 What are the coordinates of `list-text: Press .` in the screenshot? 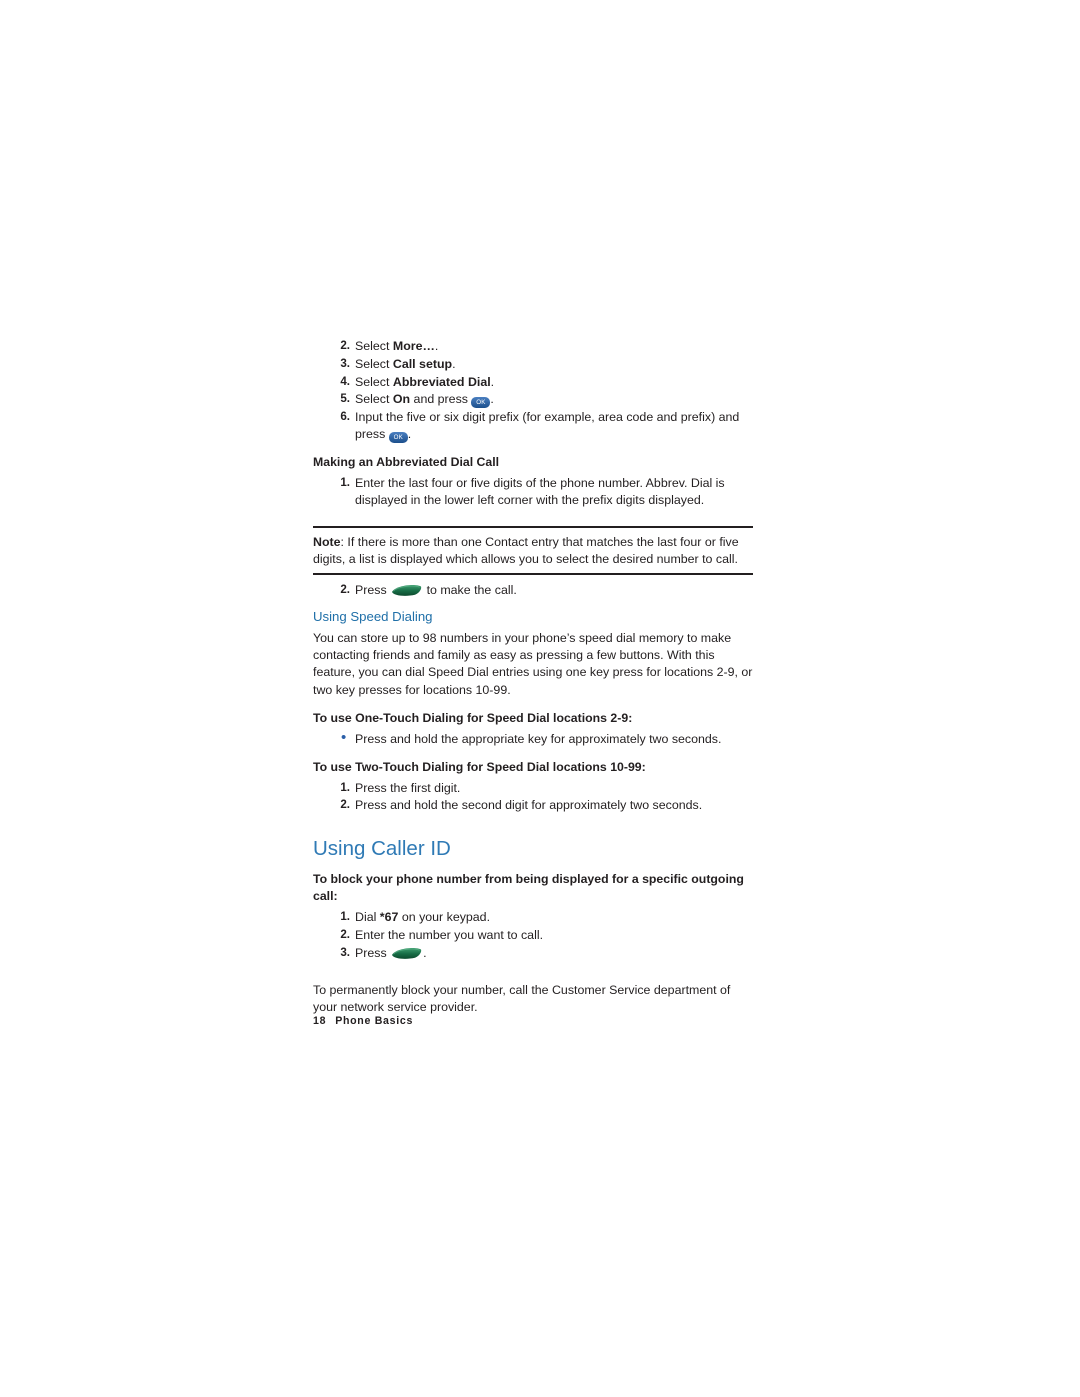 It's located at (391, 952).